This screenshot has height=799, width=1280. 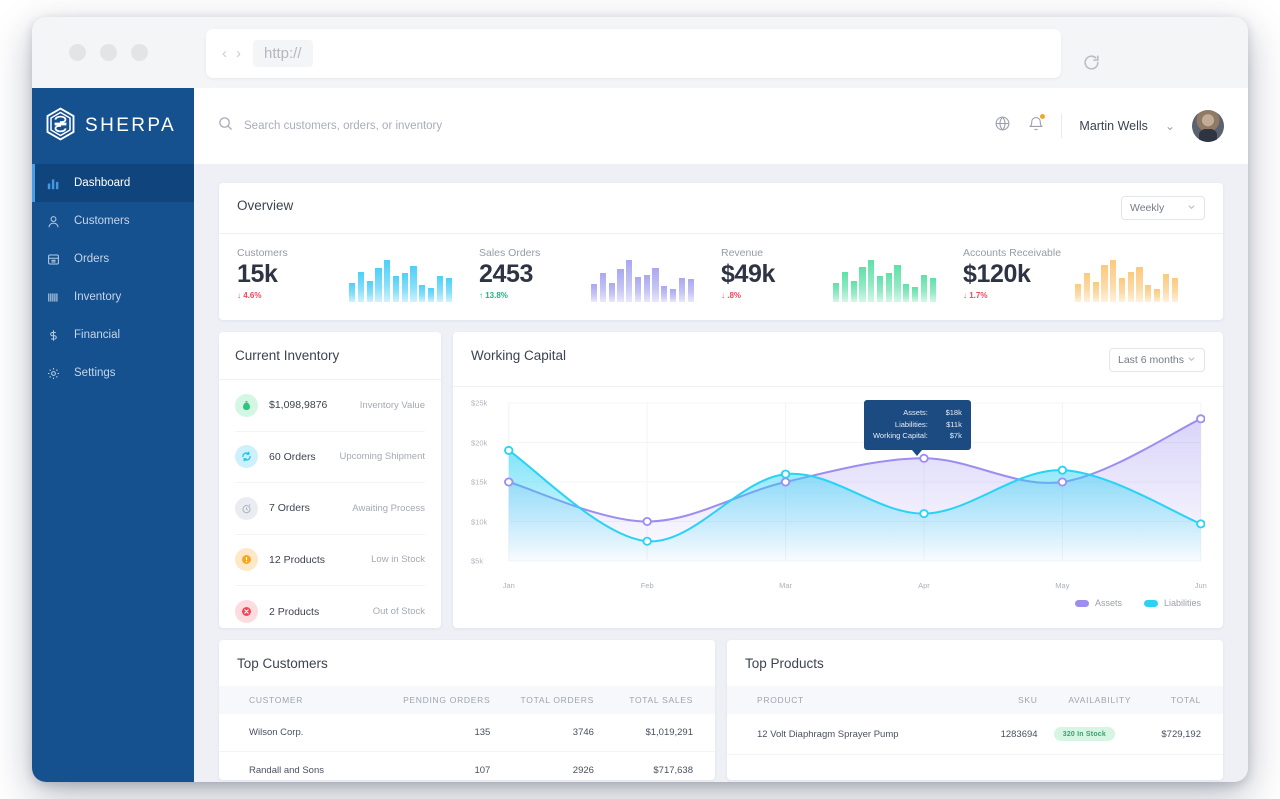 What do you see at coordinates (95, 373) in the screenshot?
I see `sidebar-item-label: Settings` at bounding box center [95, 373].